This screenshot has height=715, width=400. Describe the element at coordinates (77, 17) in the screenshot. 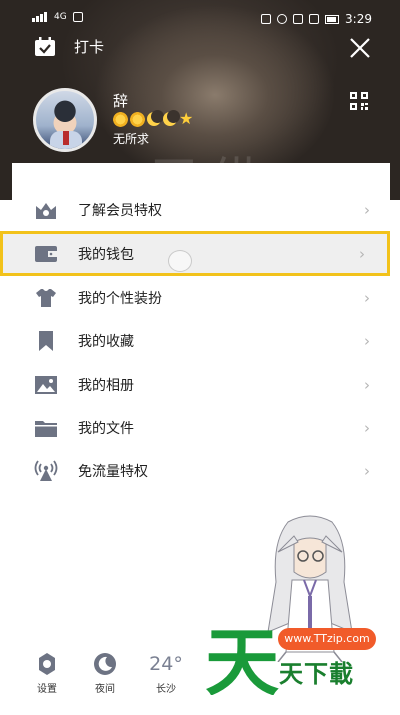

I see `notification-icon` at that location.